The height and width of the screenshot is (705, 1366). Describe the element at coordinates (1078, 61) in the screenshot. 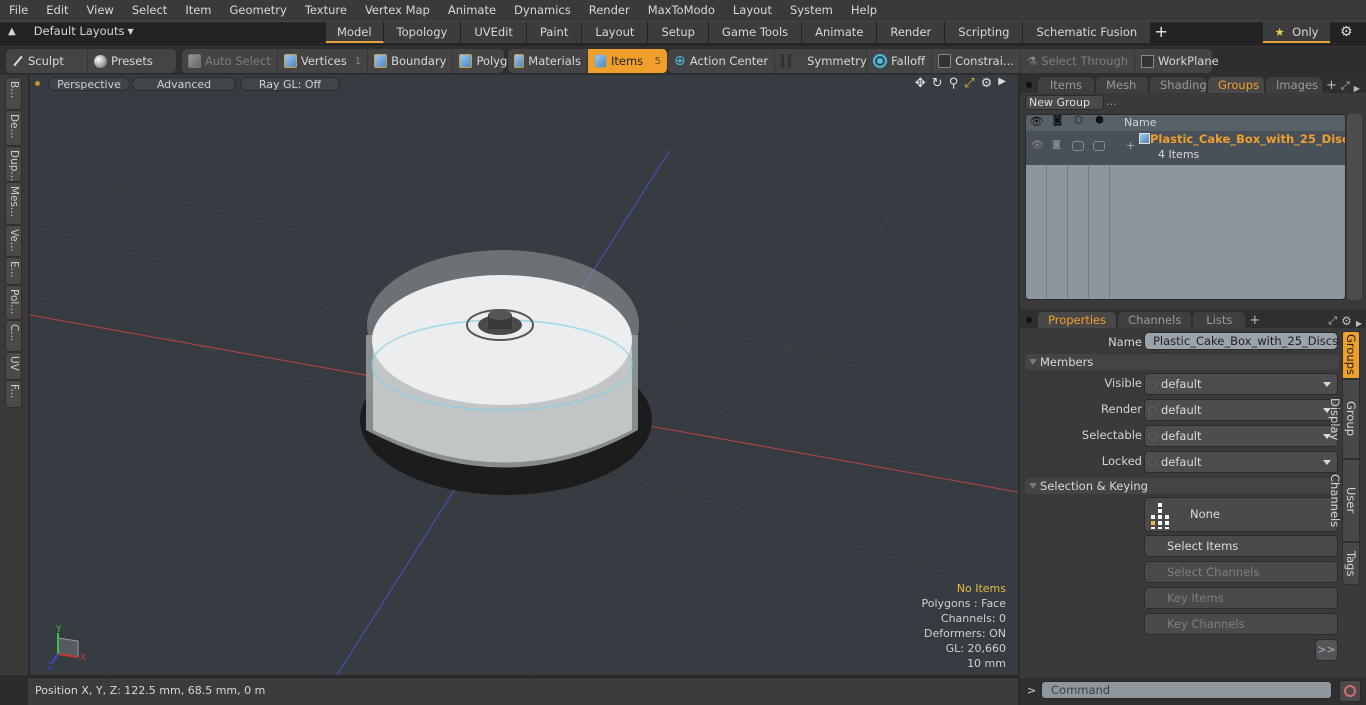

I see `select-through-button: ⚗ Select Through` at that location.